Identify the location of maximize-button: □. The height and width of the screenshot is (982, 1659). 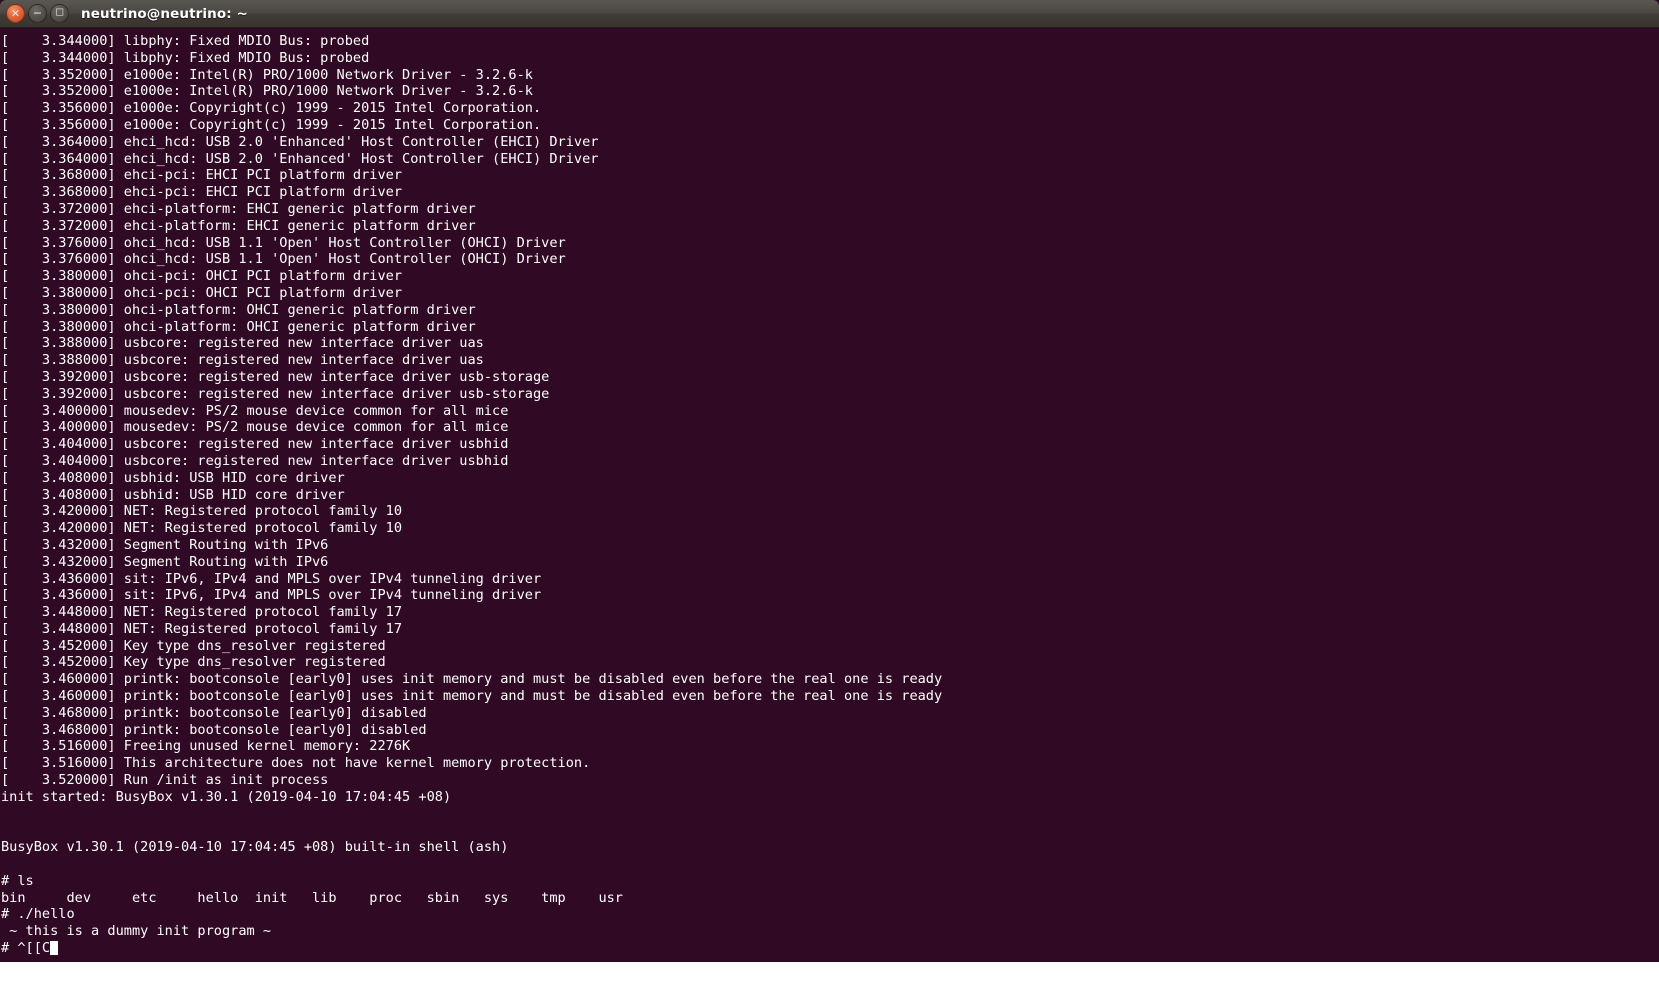
(59, 13).